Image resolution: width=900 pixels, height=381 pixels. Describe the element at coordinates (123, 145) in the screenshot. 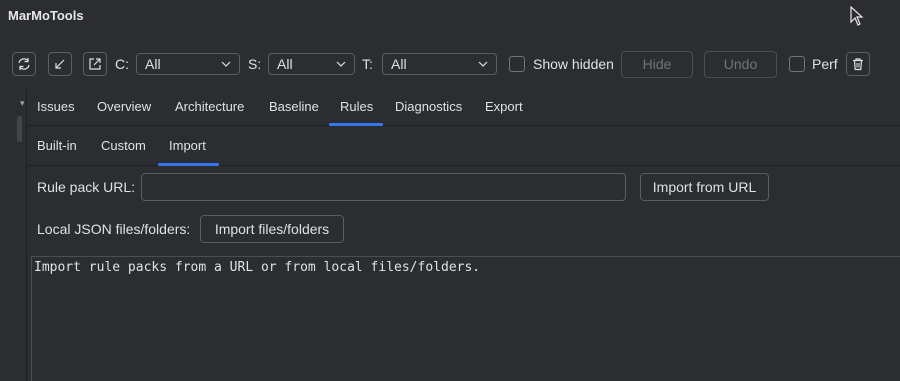

I see `subtab-custom: Custom` at that location.